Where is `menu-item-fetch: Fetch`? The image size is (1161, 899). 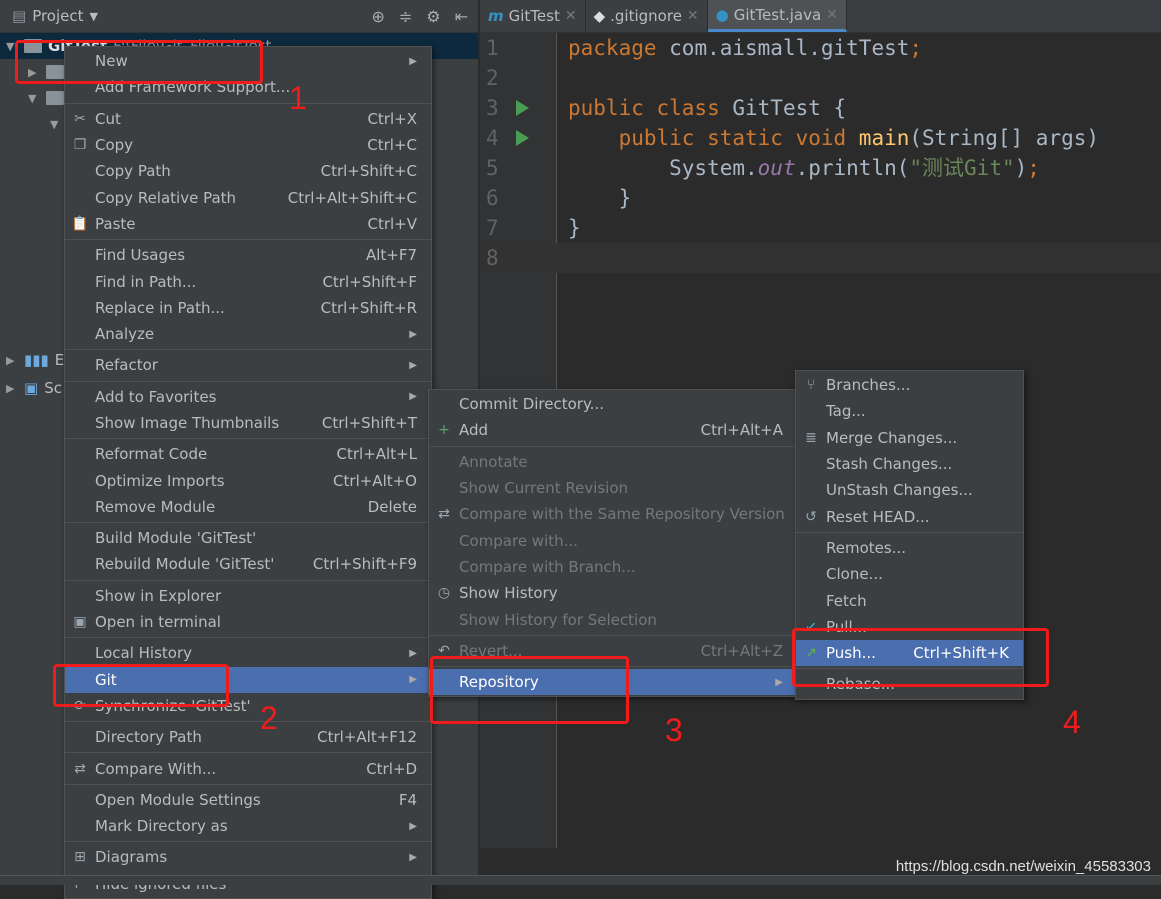
menu-item-fetch: Fetch is located at coordinates (909, 600).